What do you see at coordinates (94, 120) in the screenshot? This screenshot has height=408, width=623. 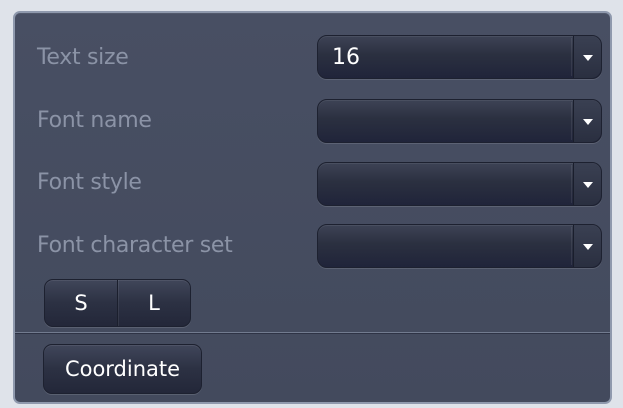 I see `font-name-label: Font name` at bounding box center [94, 120].